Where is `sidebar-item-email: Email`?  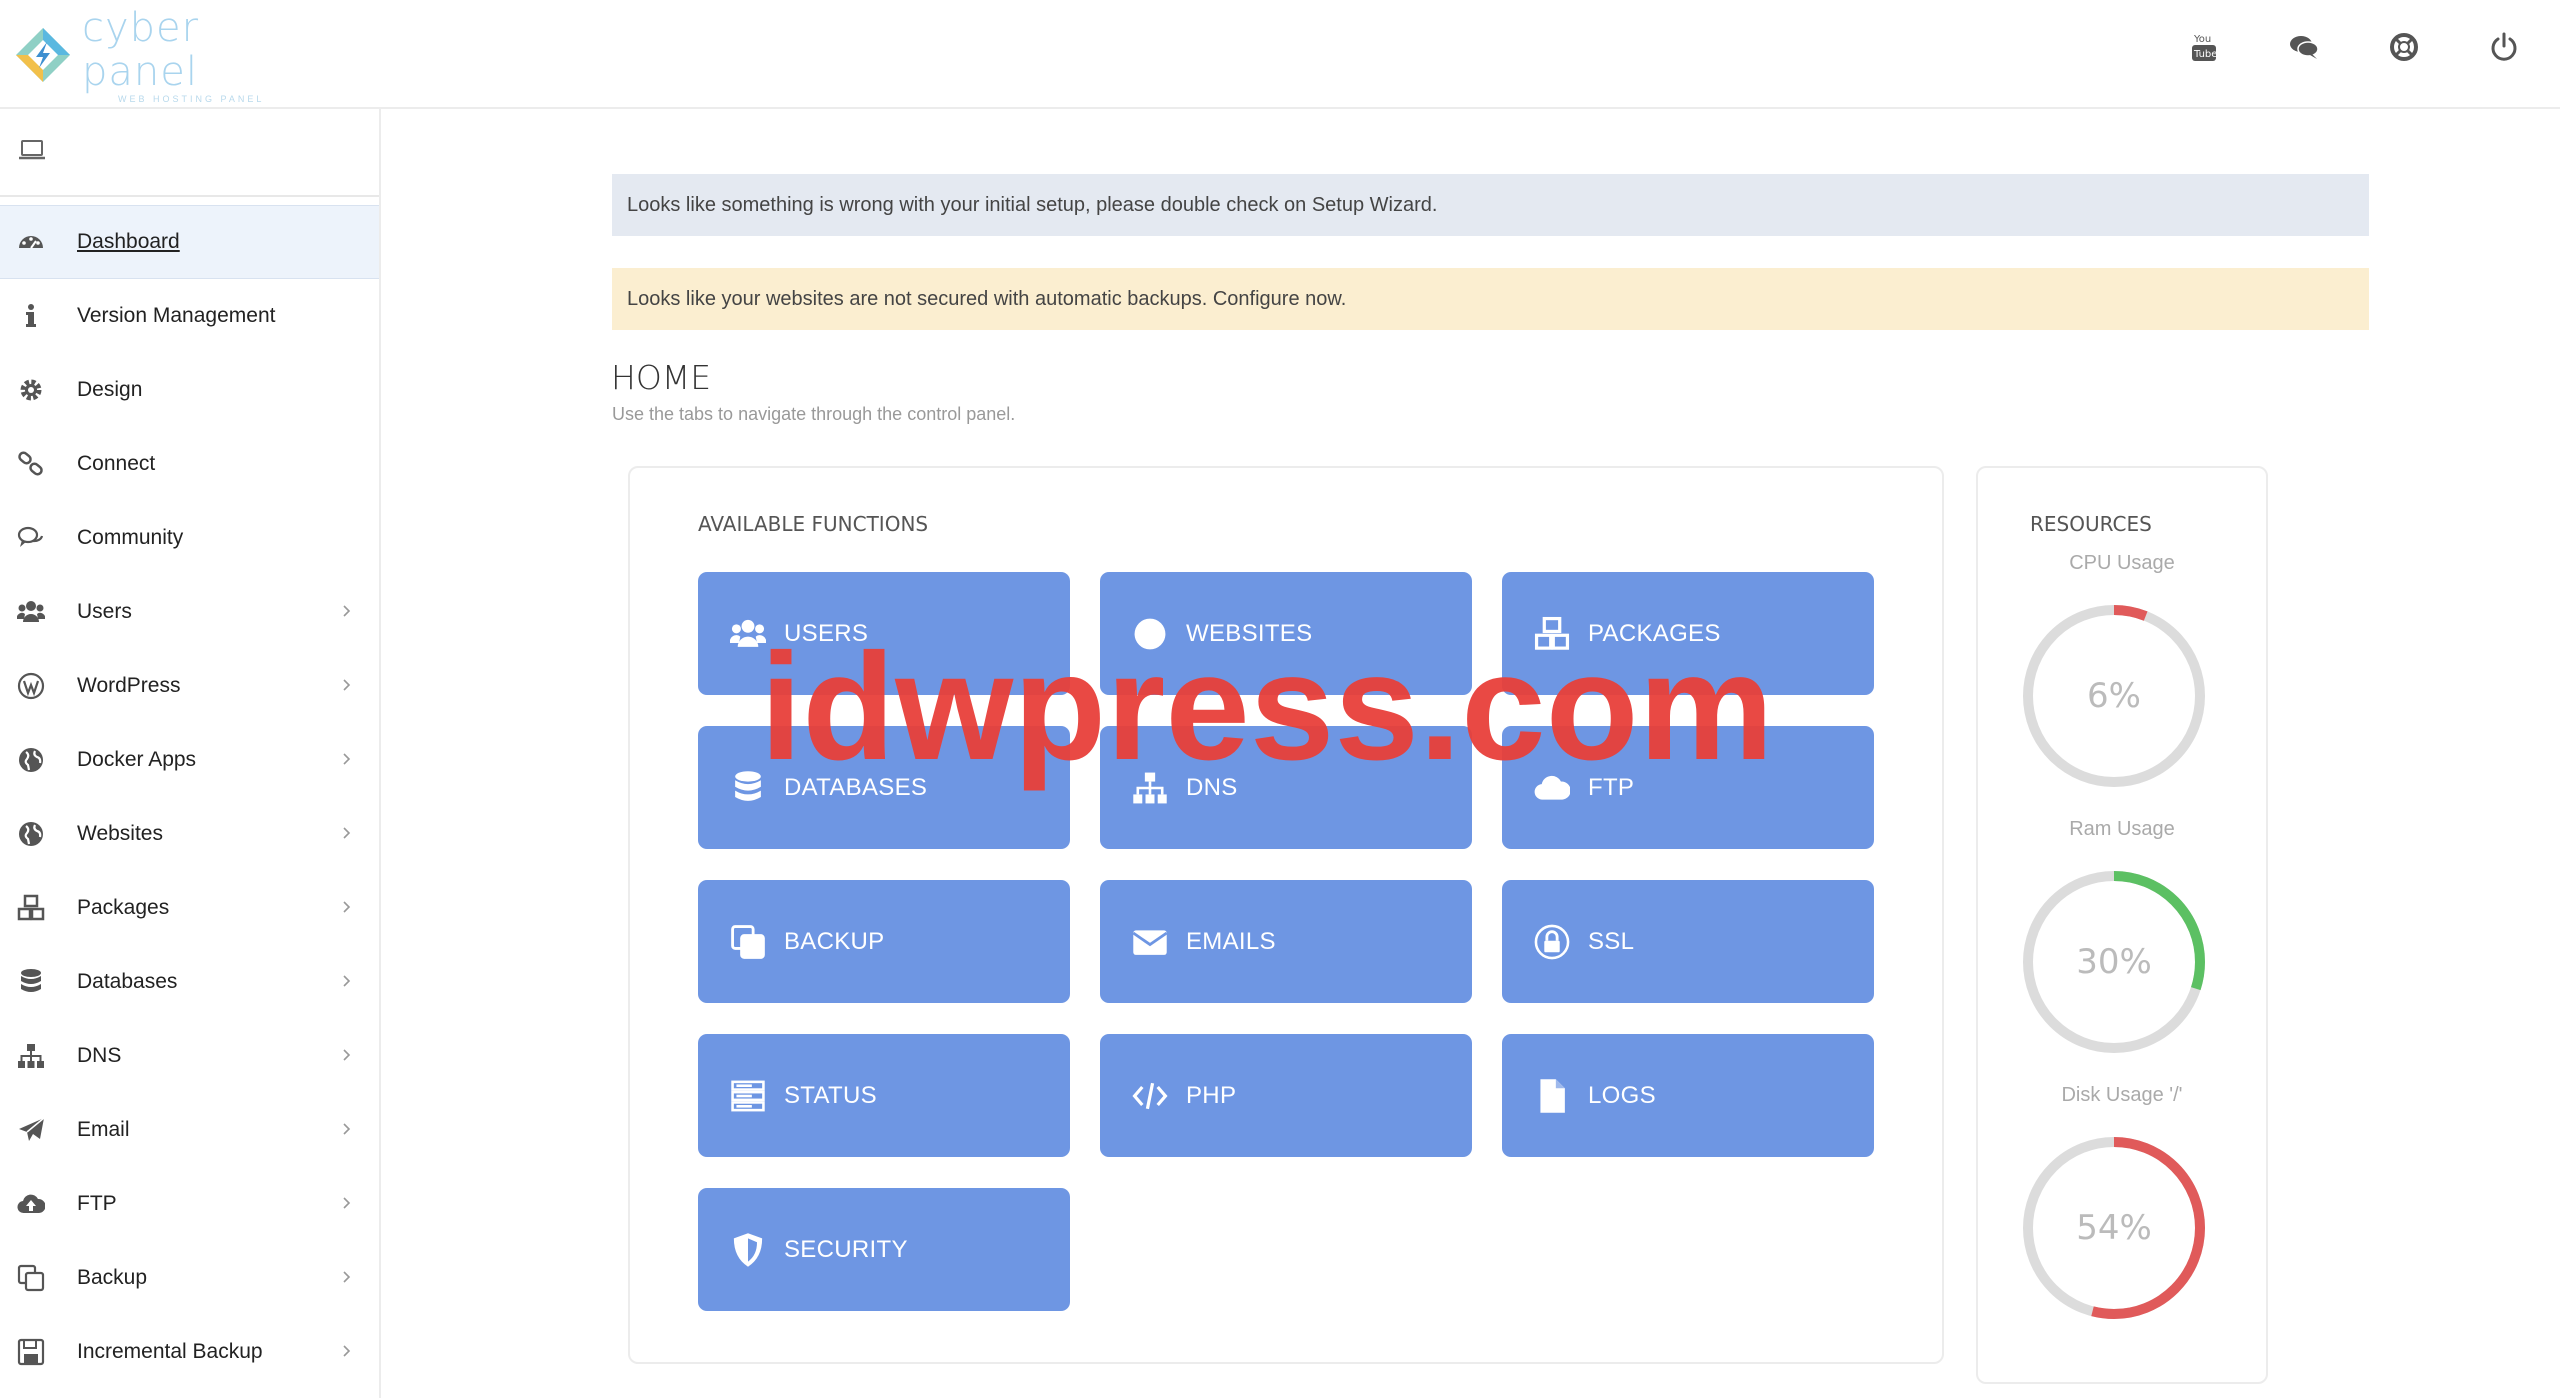 sidebar-item-email: Email is located at coordinates (189, 1130).